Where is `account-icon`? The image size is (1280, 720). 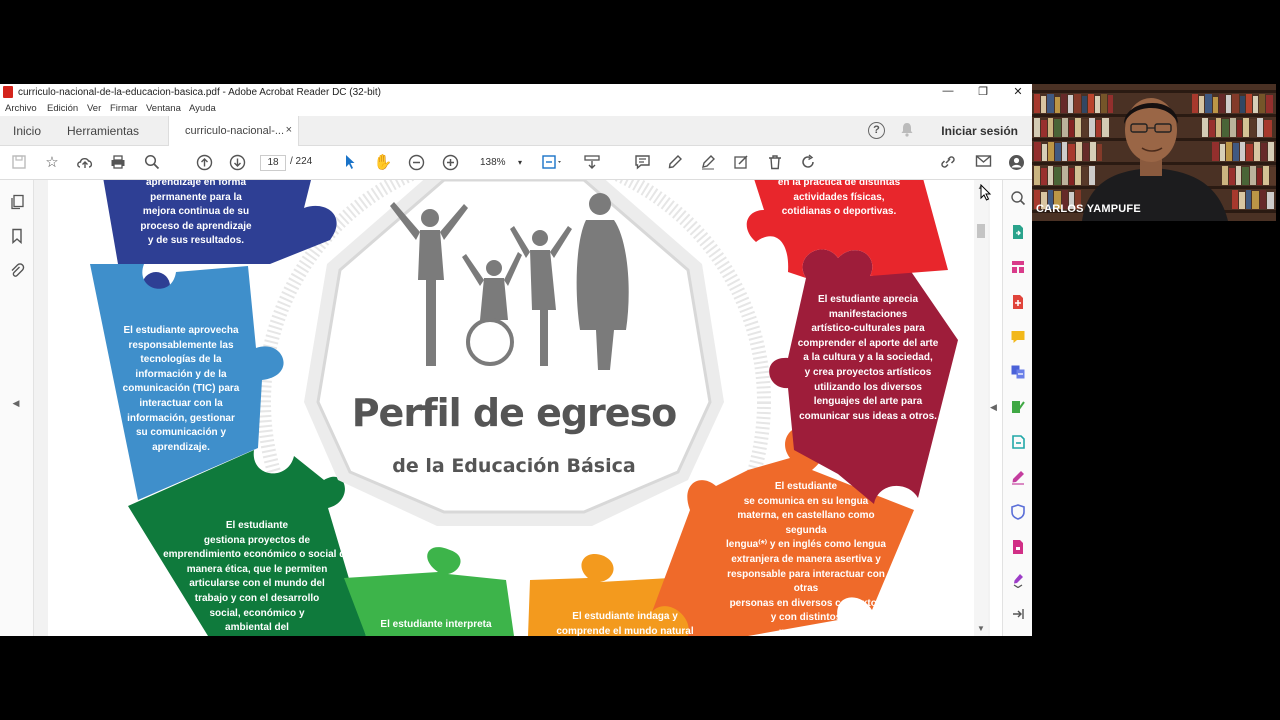
account-icon is located at coordinates (1016, 163).